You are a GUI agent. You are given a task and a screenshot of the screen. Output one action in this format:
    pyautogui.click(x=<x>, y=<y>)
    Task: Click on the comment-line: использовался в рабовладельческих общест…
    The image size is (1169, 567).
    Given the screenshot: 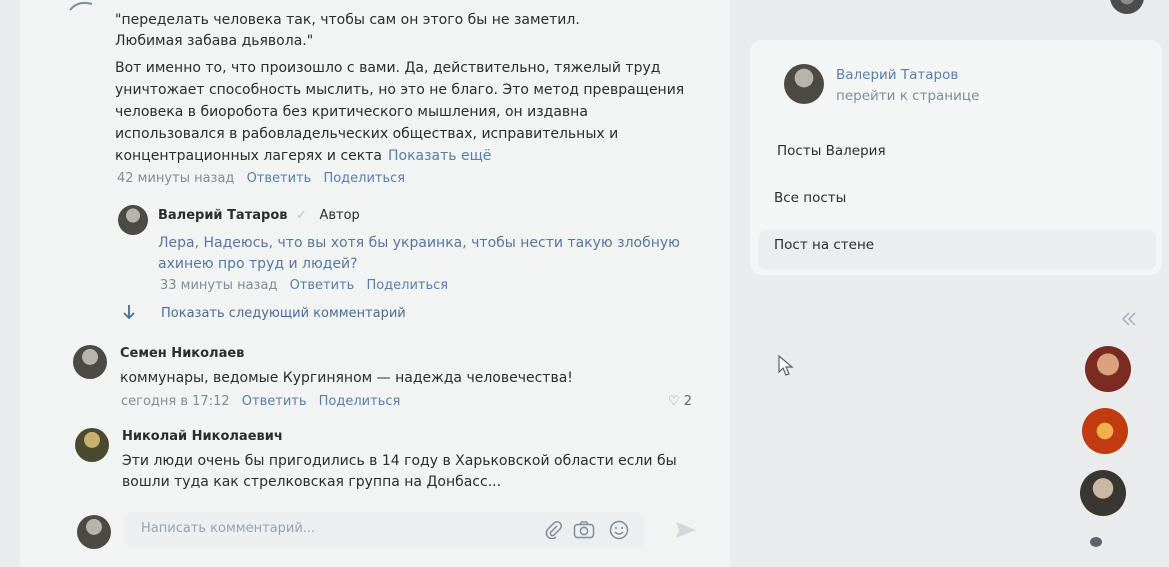 What is the action you would take?
    pyautogui.click(x=367, y=134)
    